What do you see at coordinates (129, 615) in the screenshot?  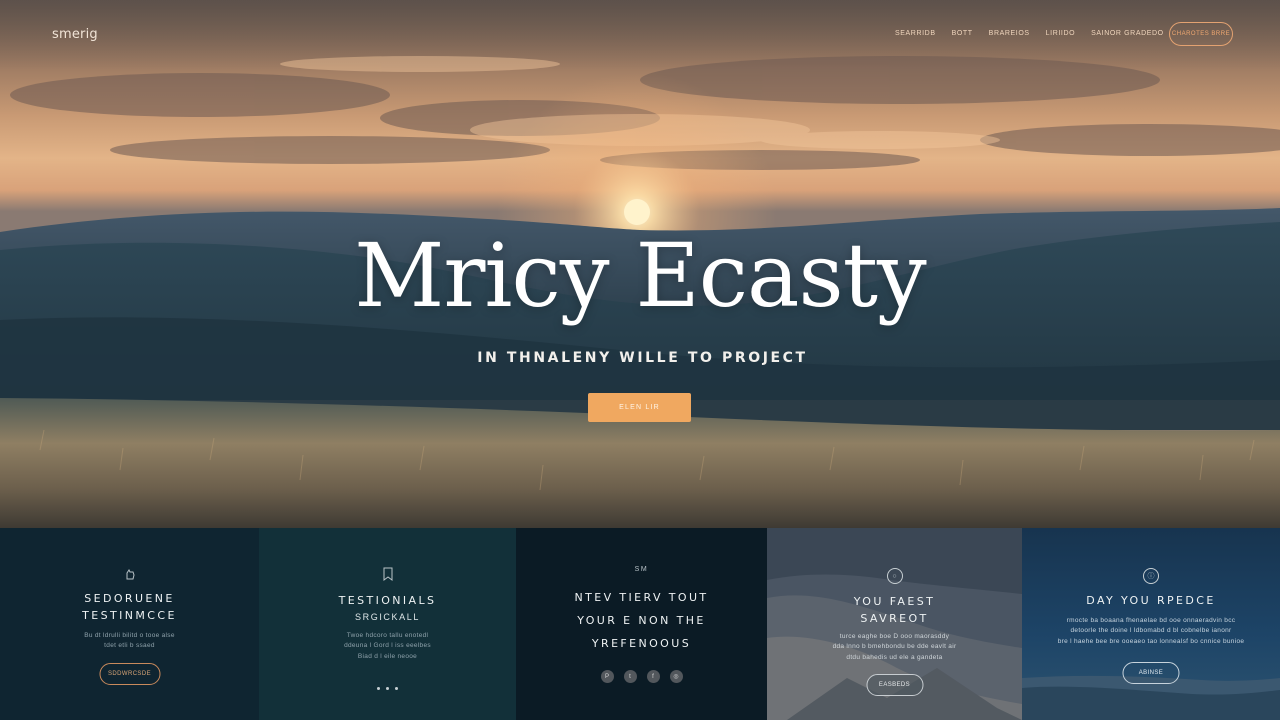 I see `panel-1-title-line-2: TESTINMCCE` at bounding box center [129, 615].